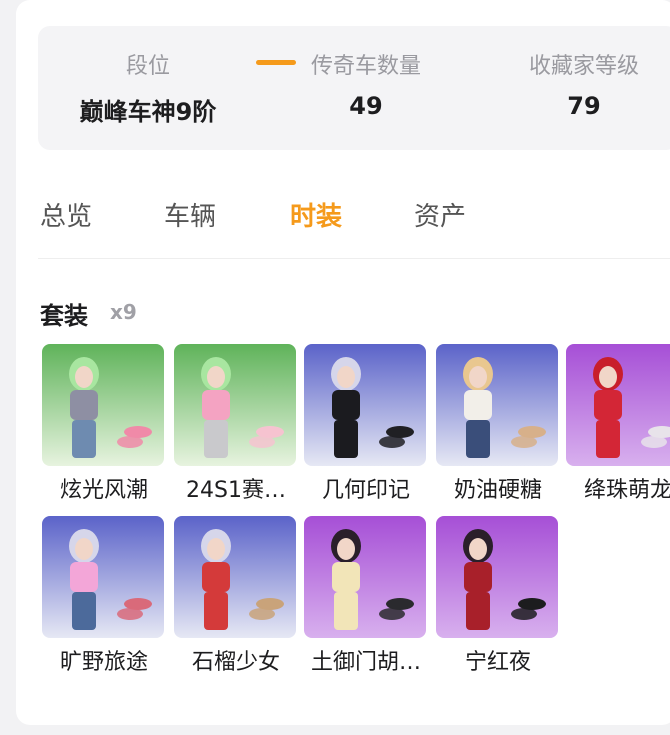 The width and height of the screenshot is (670, 735). What do you see at coordinates (366, 106) in the screenshot?
I see `stat-value: 49` at bounding box center [366, 106].